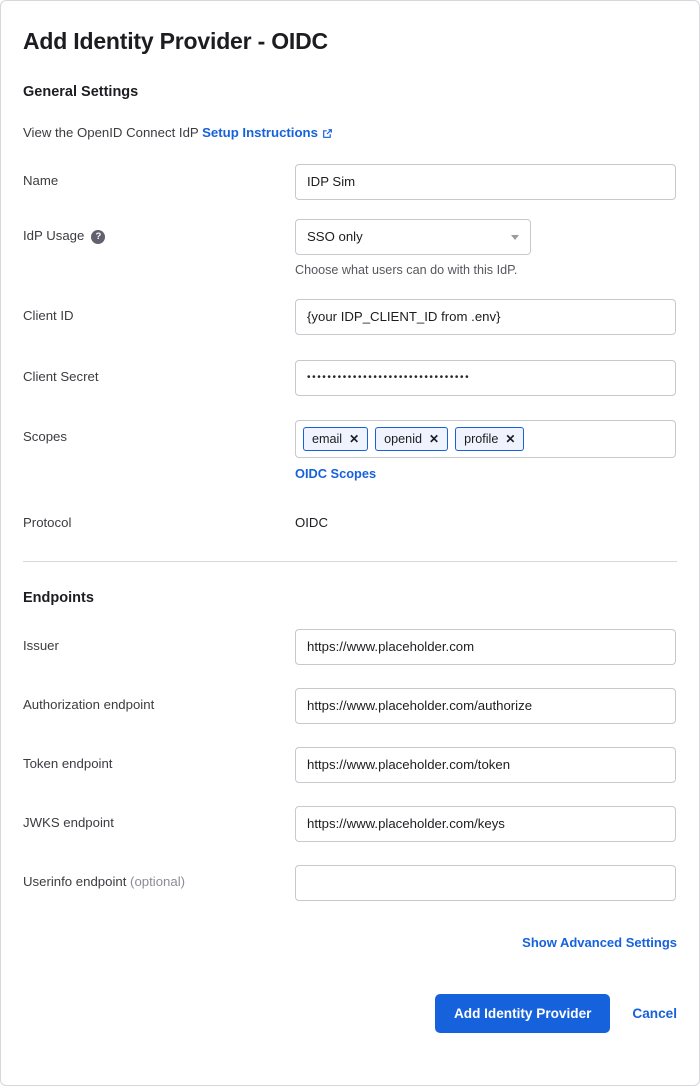  I want to click on field-token-endpoint: https://www.placeholder.com/token, so click(486, 765).